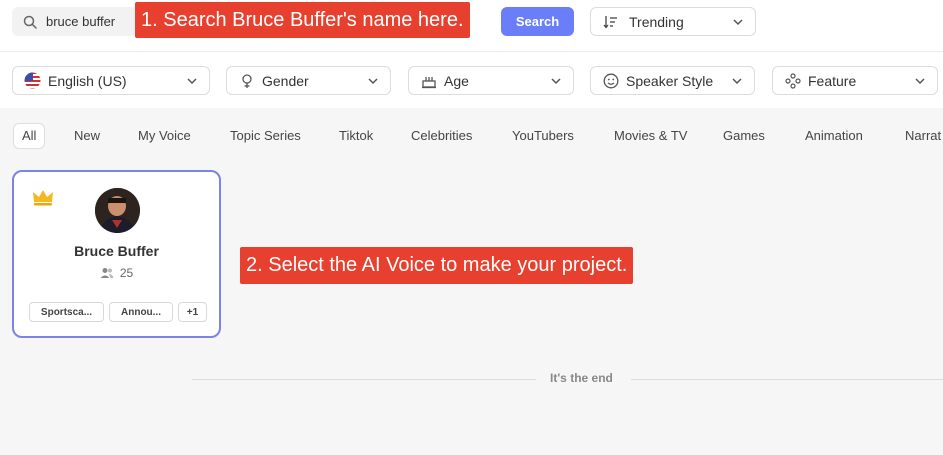 The width and height of the screenshot is (943, 455). I want to click on age-filter: Age, so click(491, 80).